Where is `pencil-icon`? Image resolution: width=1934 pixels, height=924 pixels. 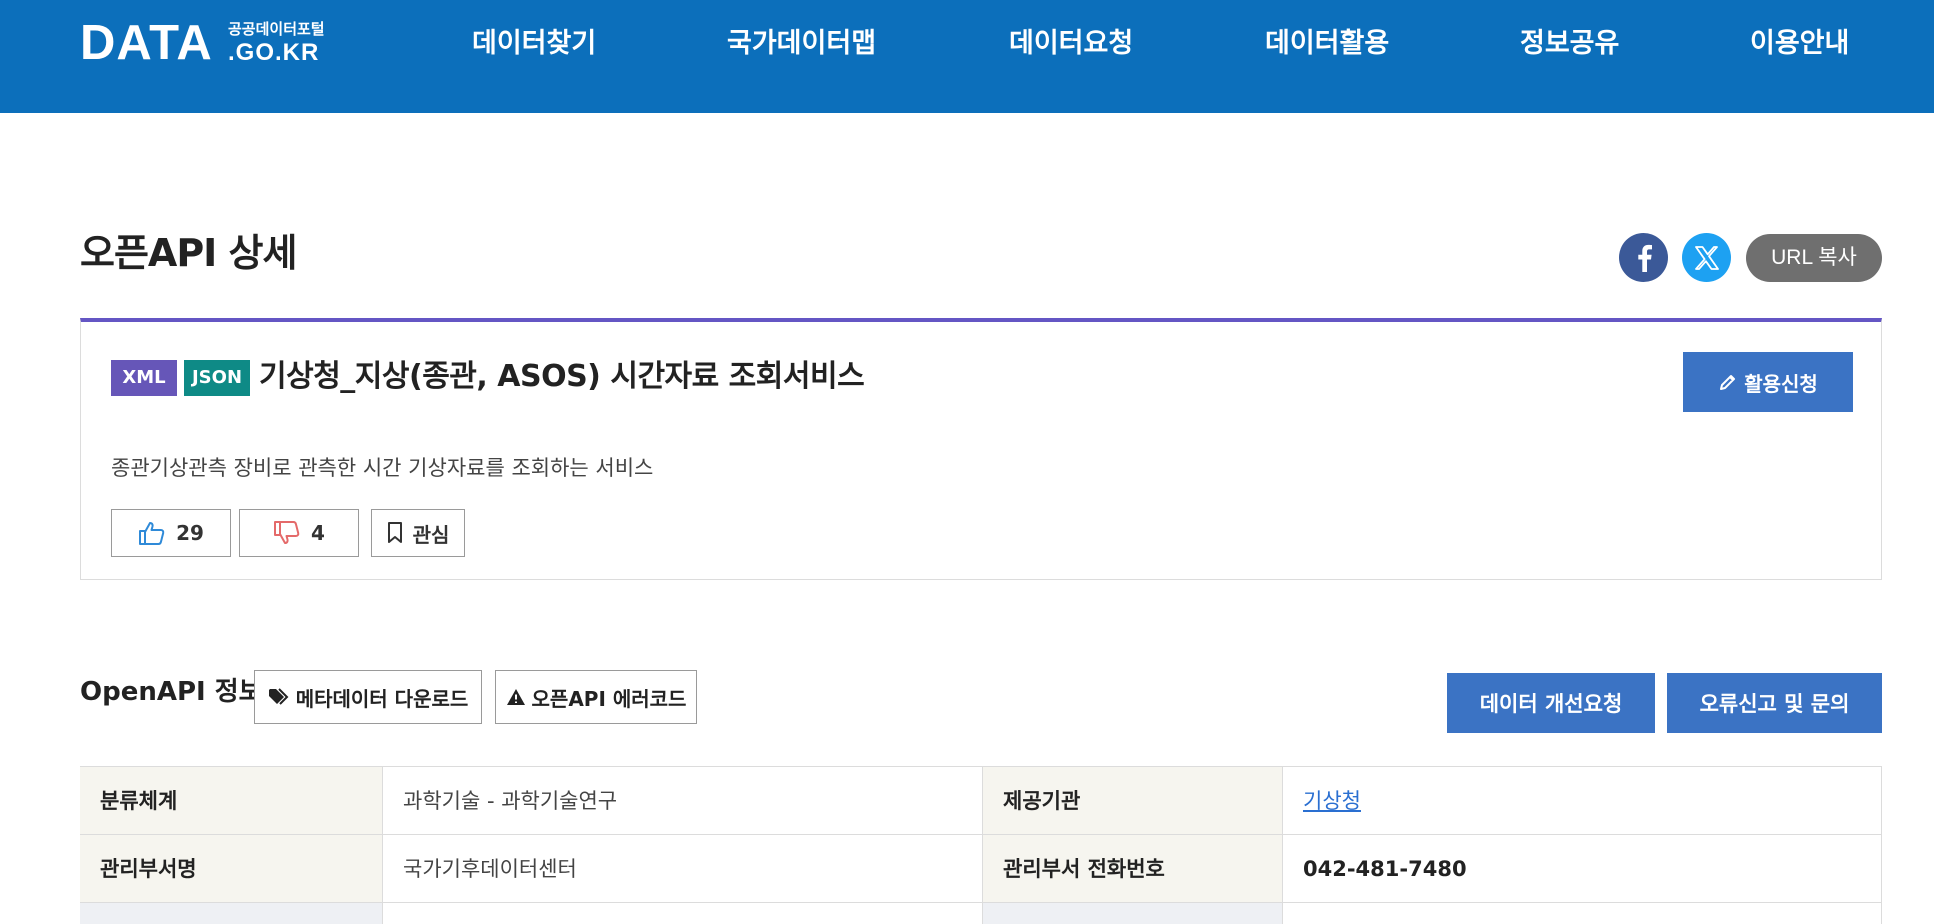 pencil-icon is located at coordinates (1728, 382).